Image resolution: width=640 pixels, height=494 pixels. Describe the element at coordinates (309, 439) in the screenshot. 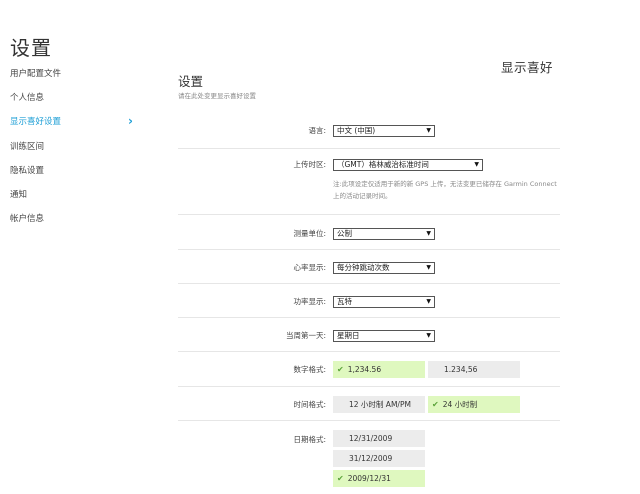

I see `date-format-label: 日期格式:` at that location.